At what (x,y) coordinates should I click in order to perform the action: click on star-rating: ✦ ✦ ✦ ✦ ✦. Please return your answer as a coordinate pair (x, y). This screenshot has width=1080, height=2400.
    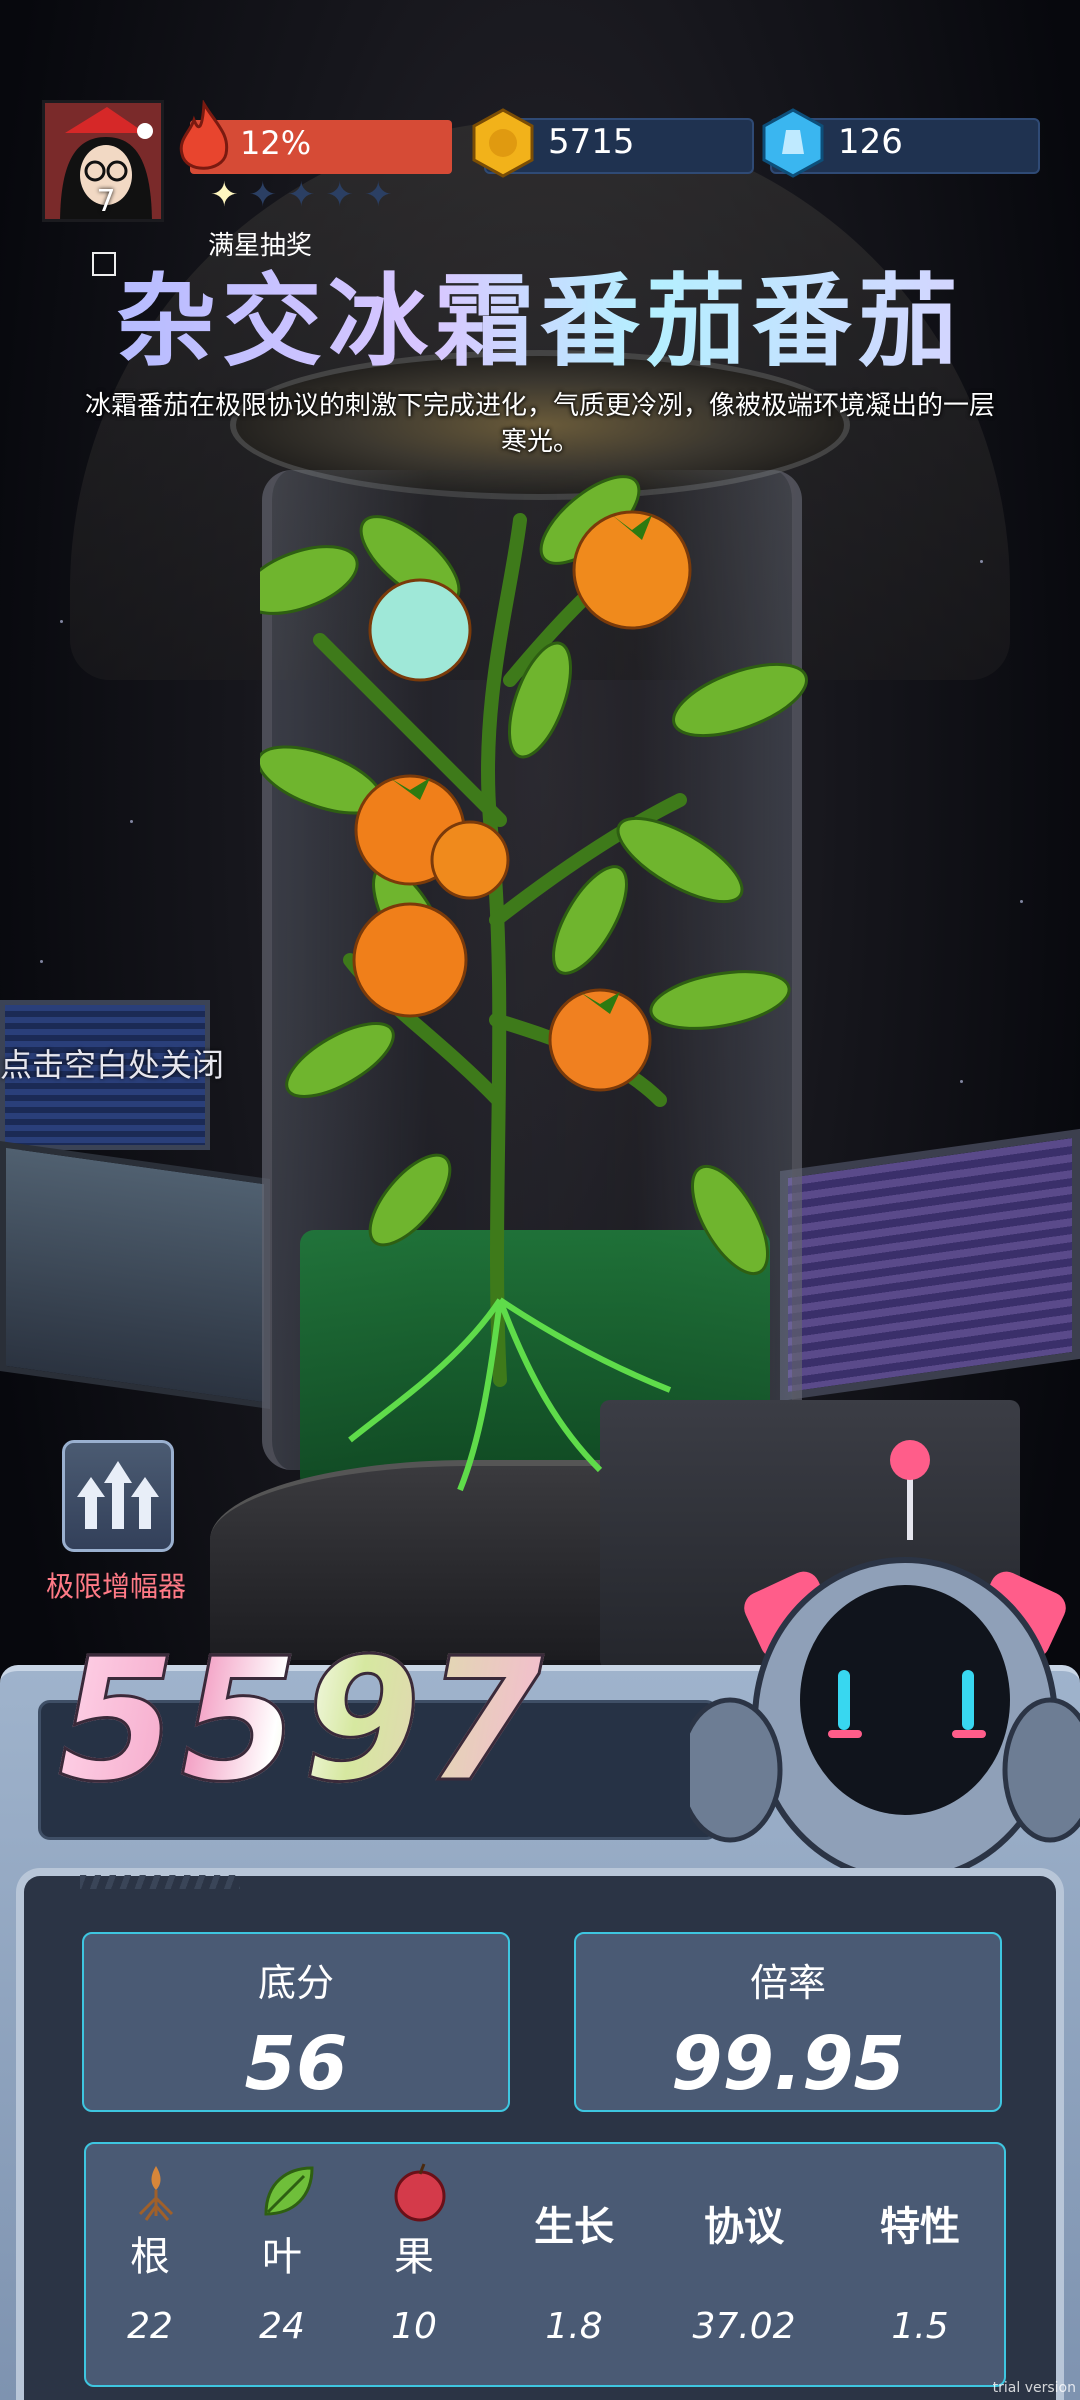
    Looking at the image, I should click on (301, 195).